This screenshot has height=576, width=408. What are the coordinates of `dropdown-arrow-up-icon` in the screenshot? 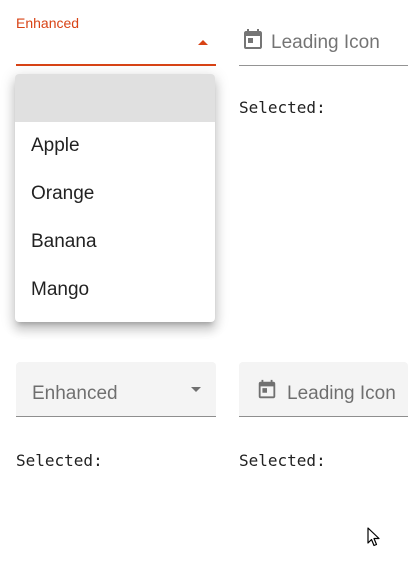 It's located at (203, 42).